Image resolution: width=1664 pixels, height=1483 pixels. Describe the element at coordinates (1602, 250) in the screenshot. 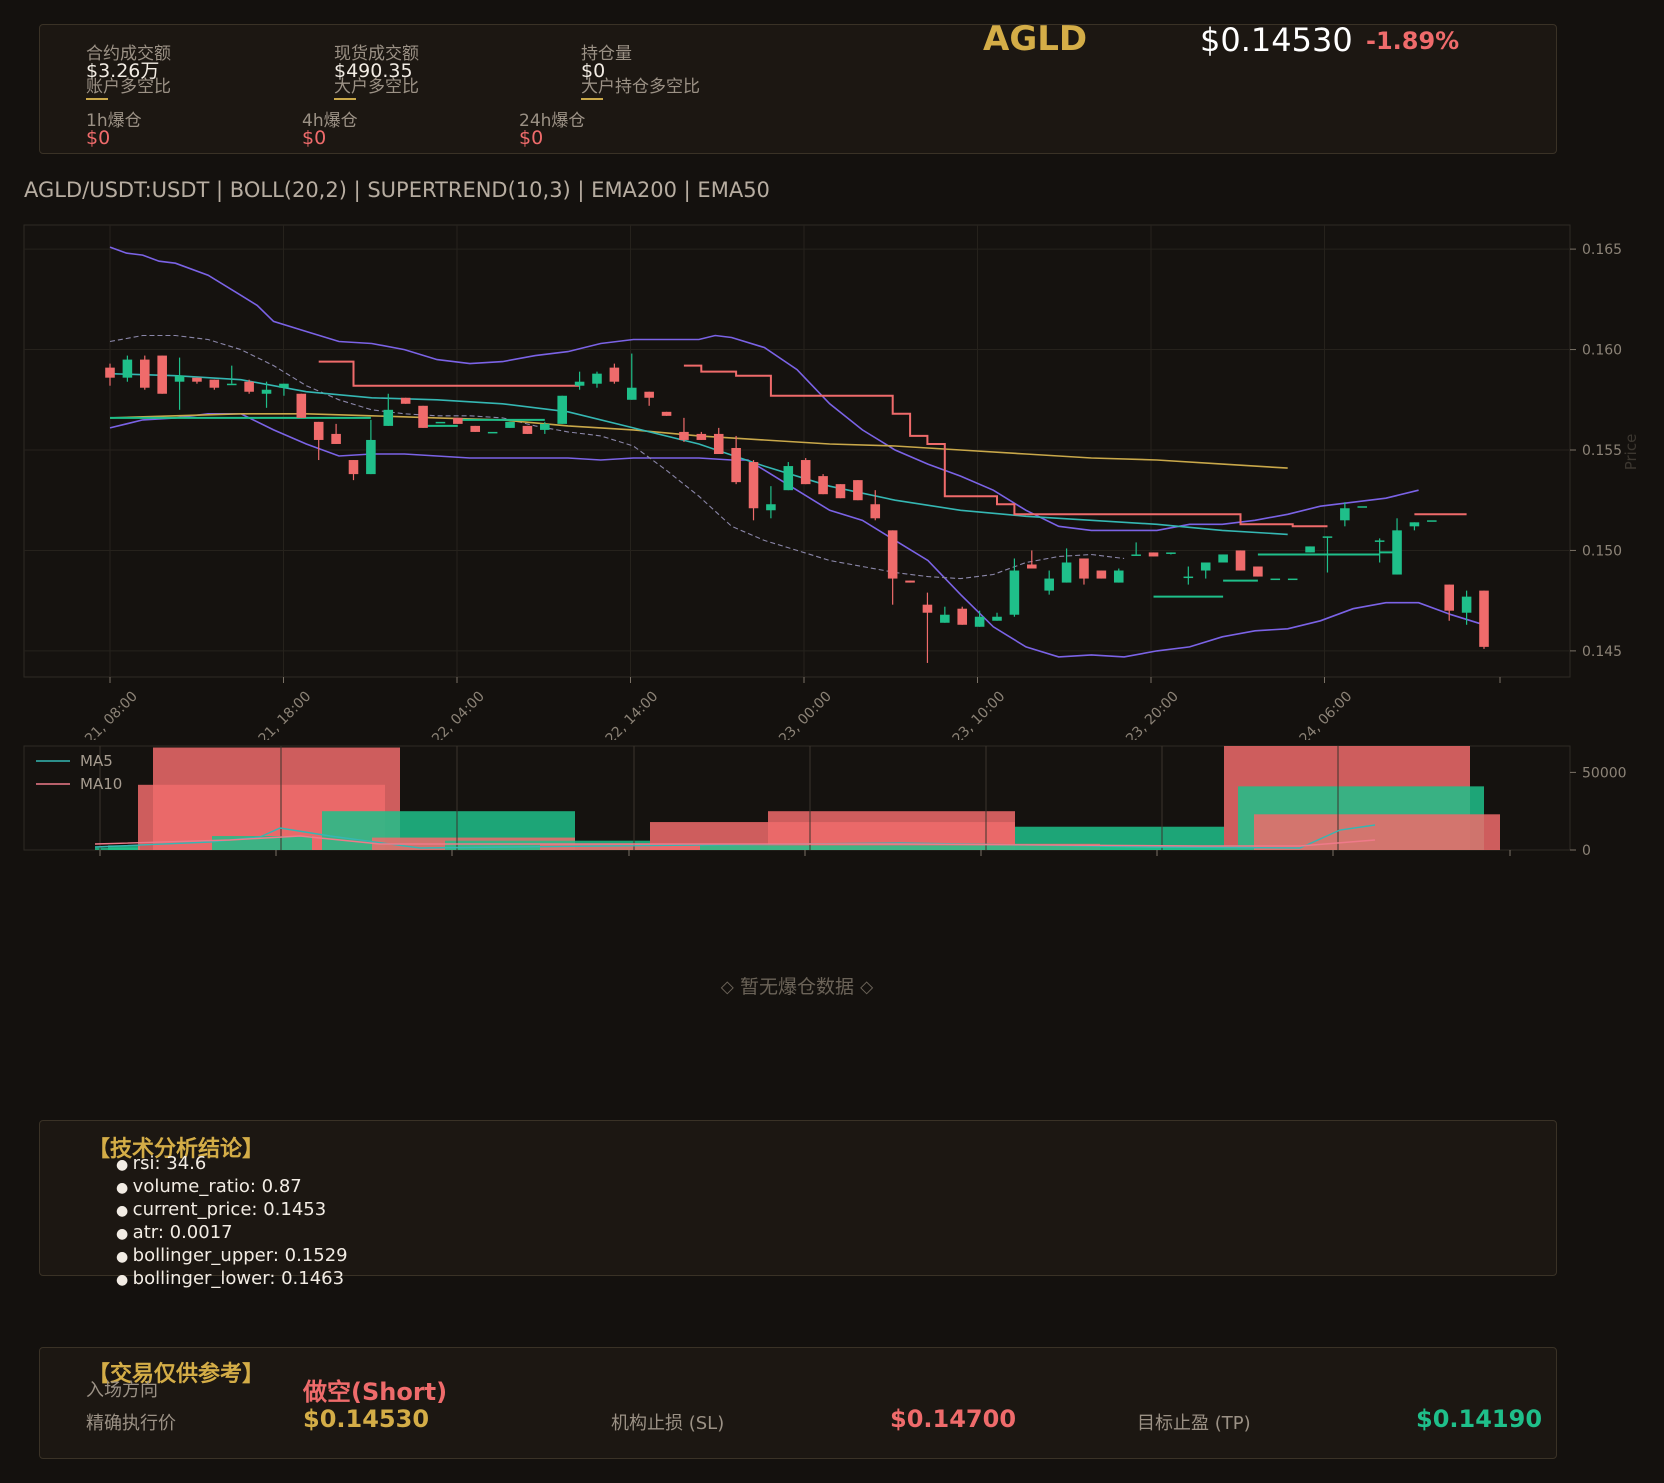

I see `y-tick-label: 0.165` at that location.